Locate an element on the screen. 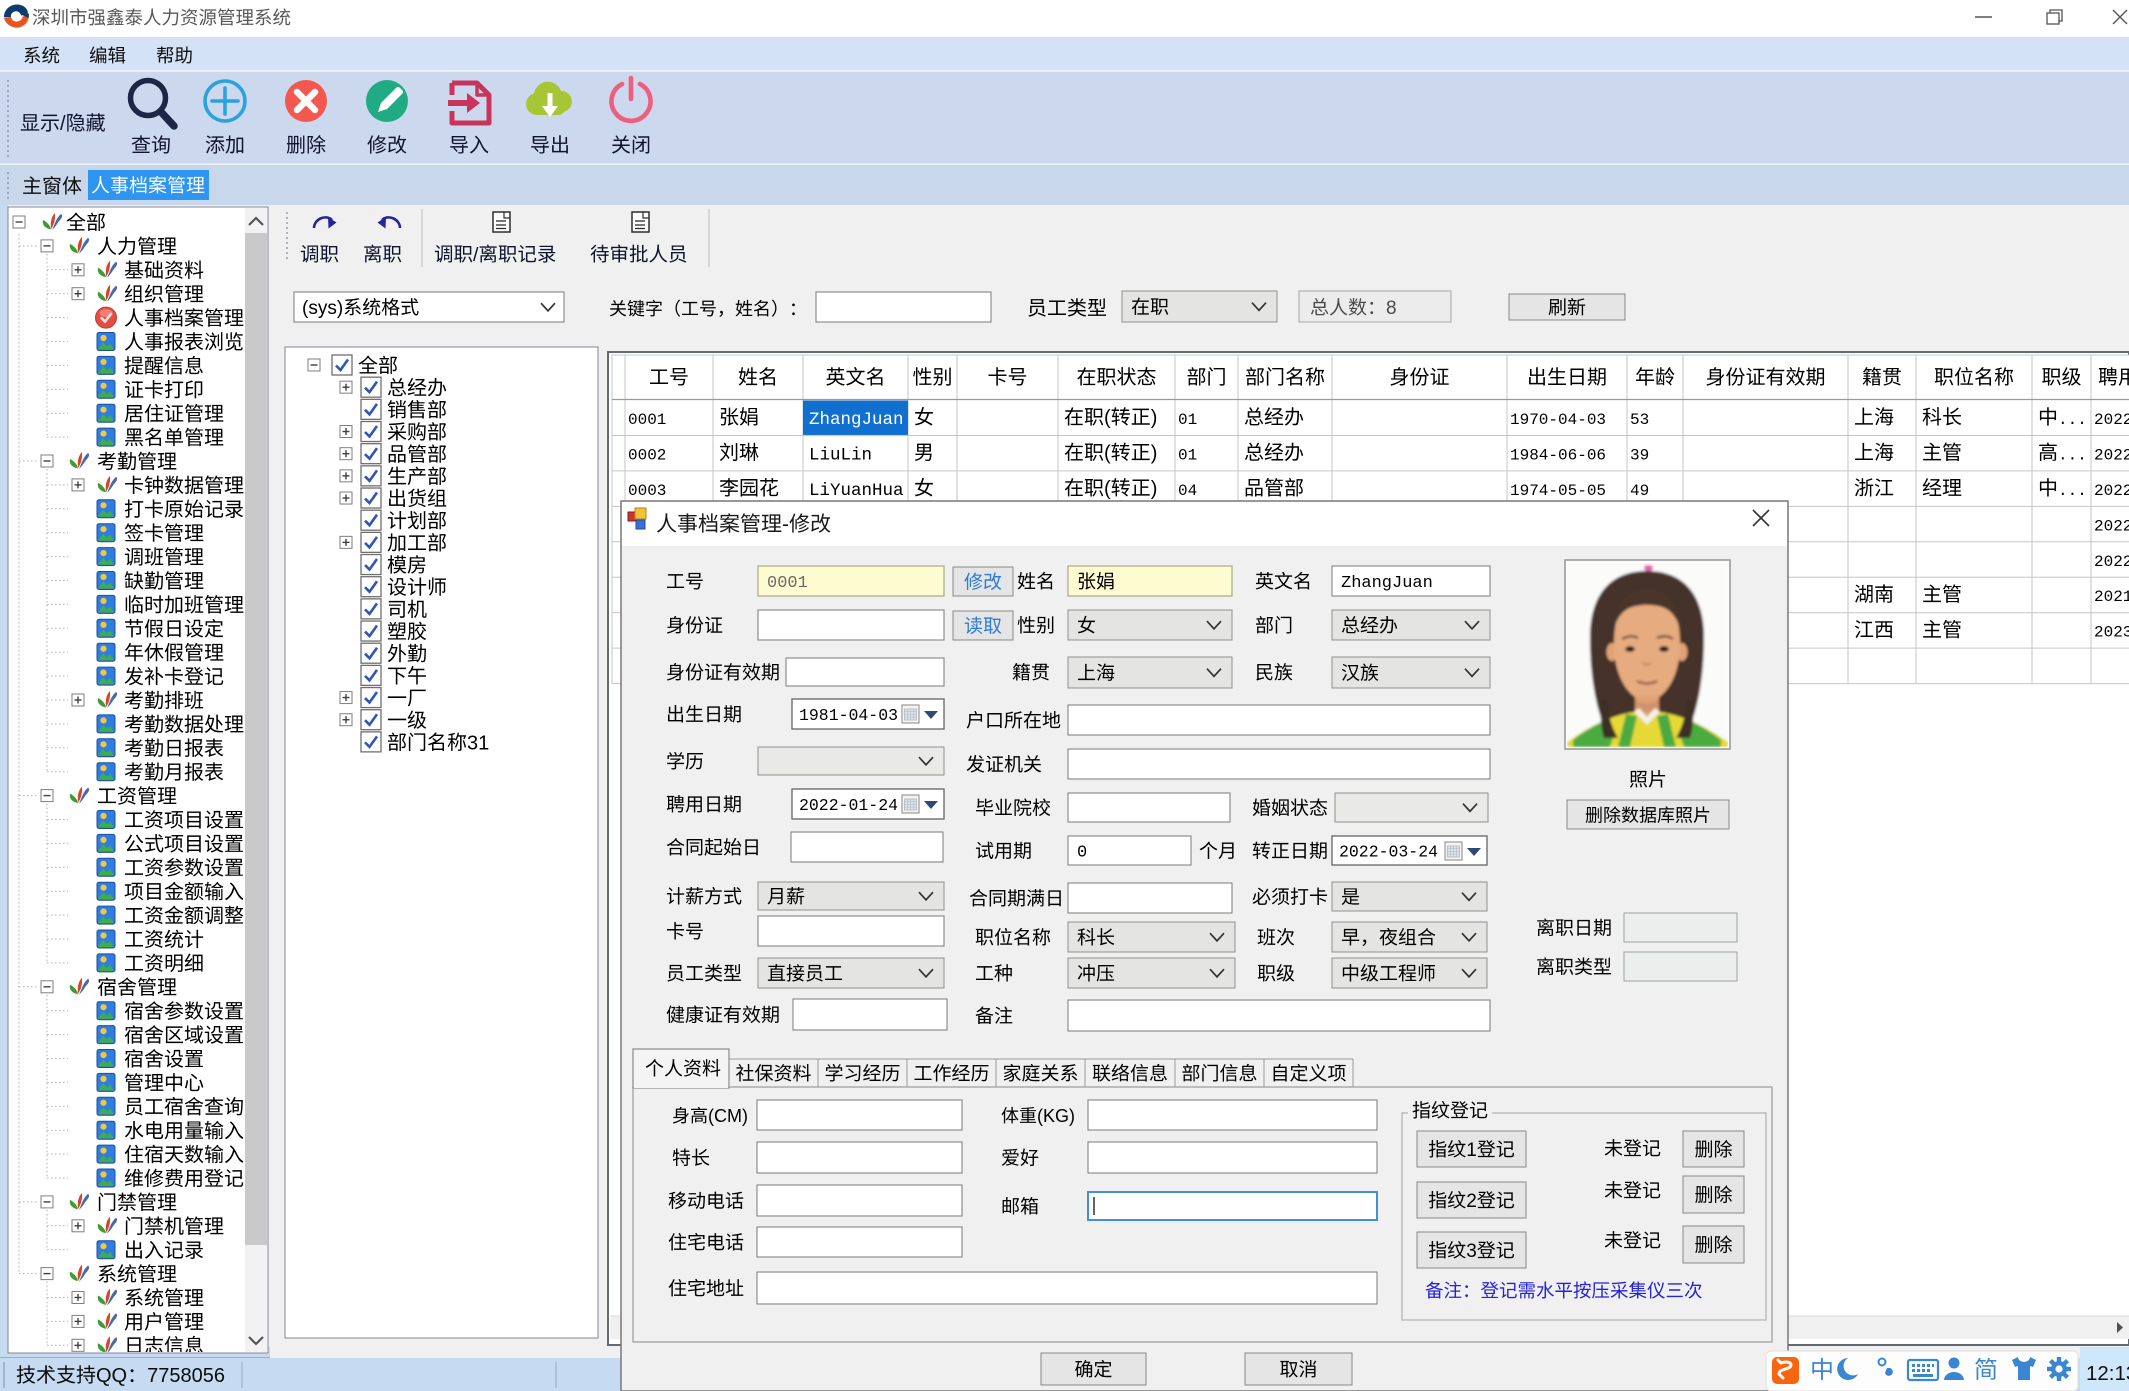 This screenshot has height=1391, width=2129. svg-text: 04 is located at coordinates (1187, 491).